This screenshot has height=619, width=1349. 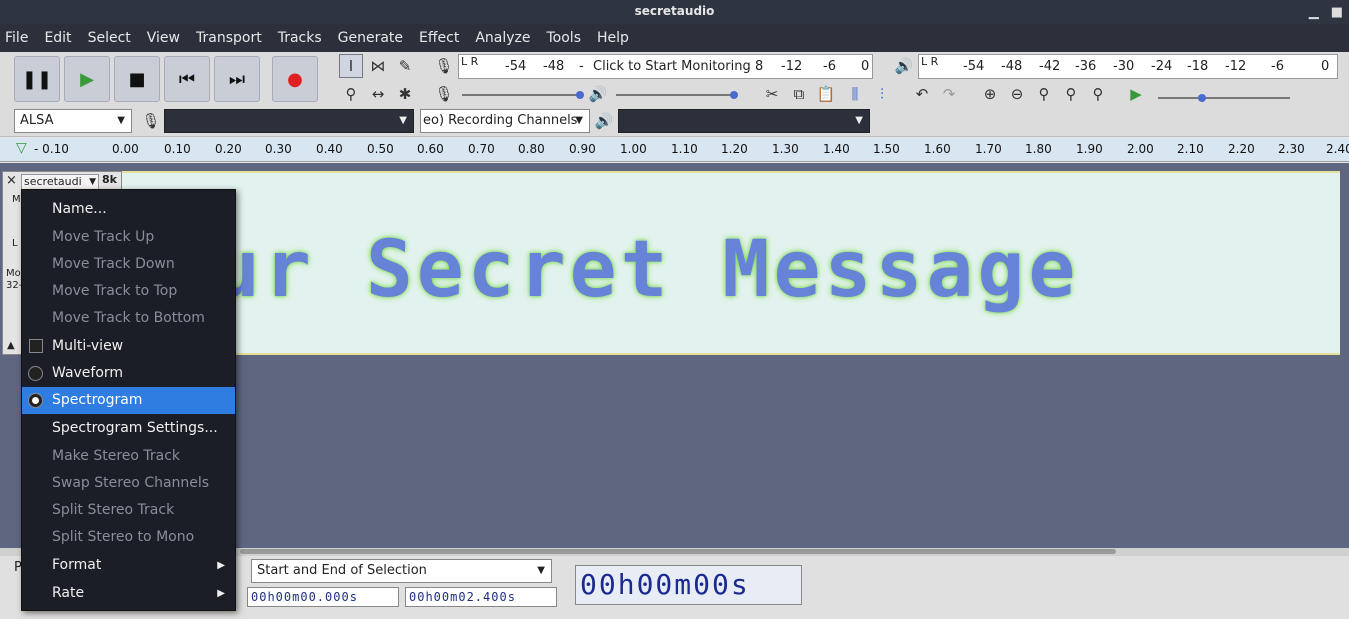 What do you see at coordinates (564, 38) in the screenshot?
I see `menu-tools: Tools` at bounding box center [564, 38].